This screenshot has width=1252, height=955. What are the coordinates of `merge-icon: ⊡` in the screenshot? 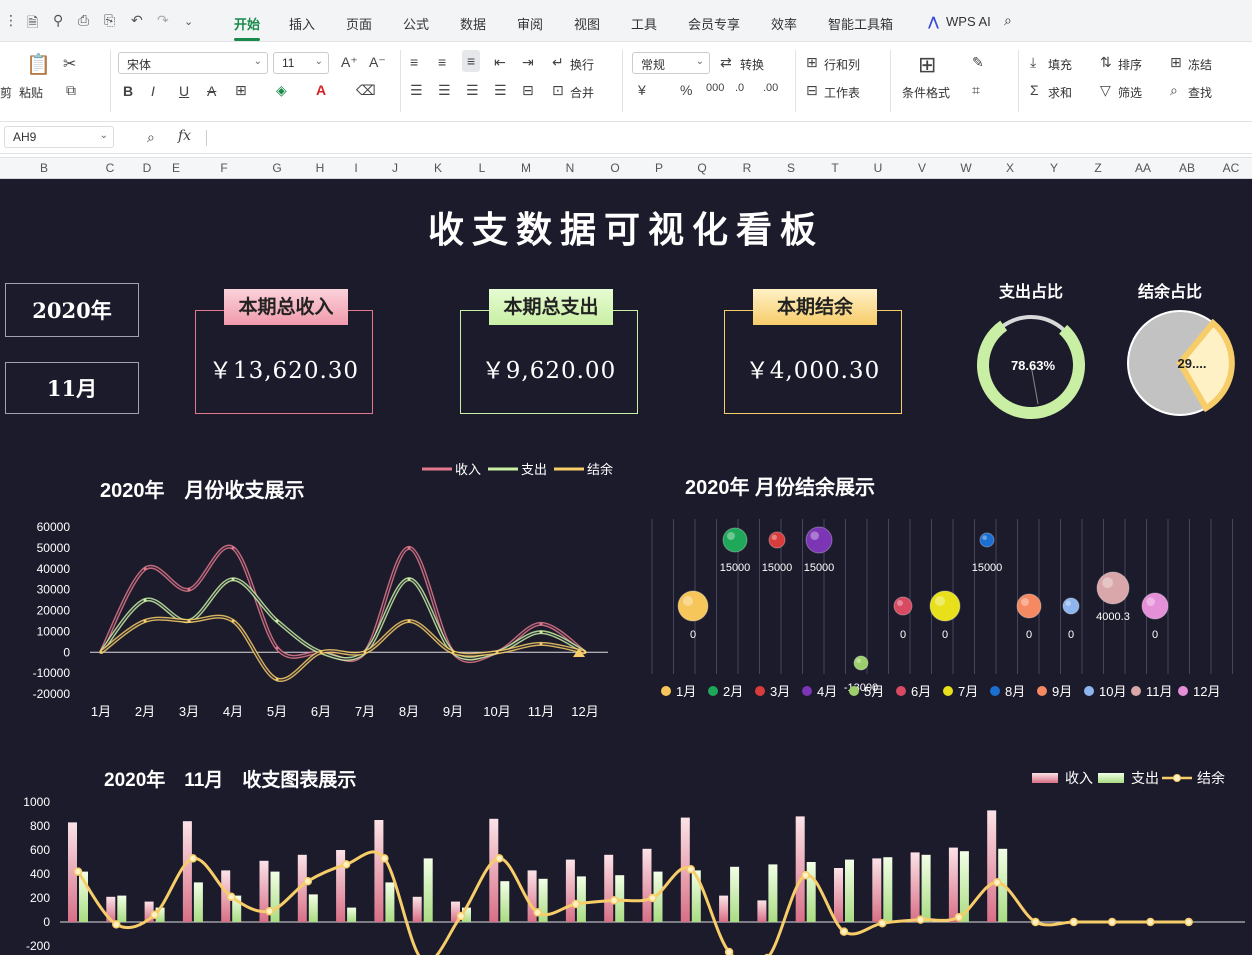 It's located at (558, 90).